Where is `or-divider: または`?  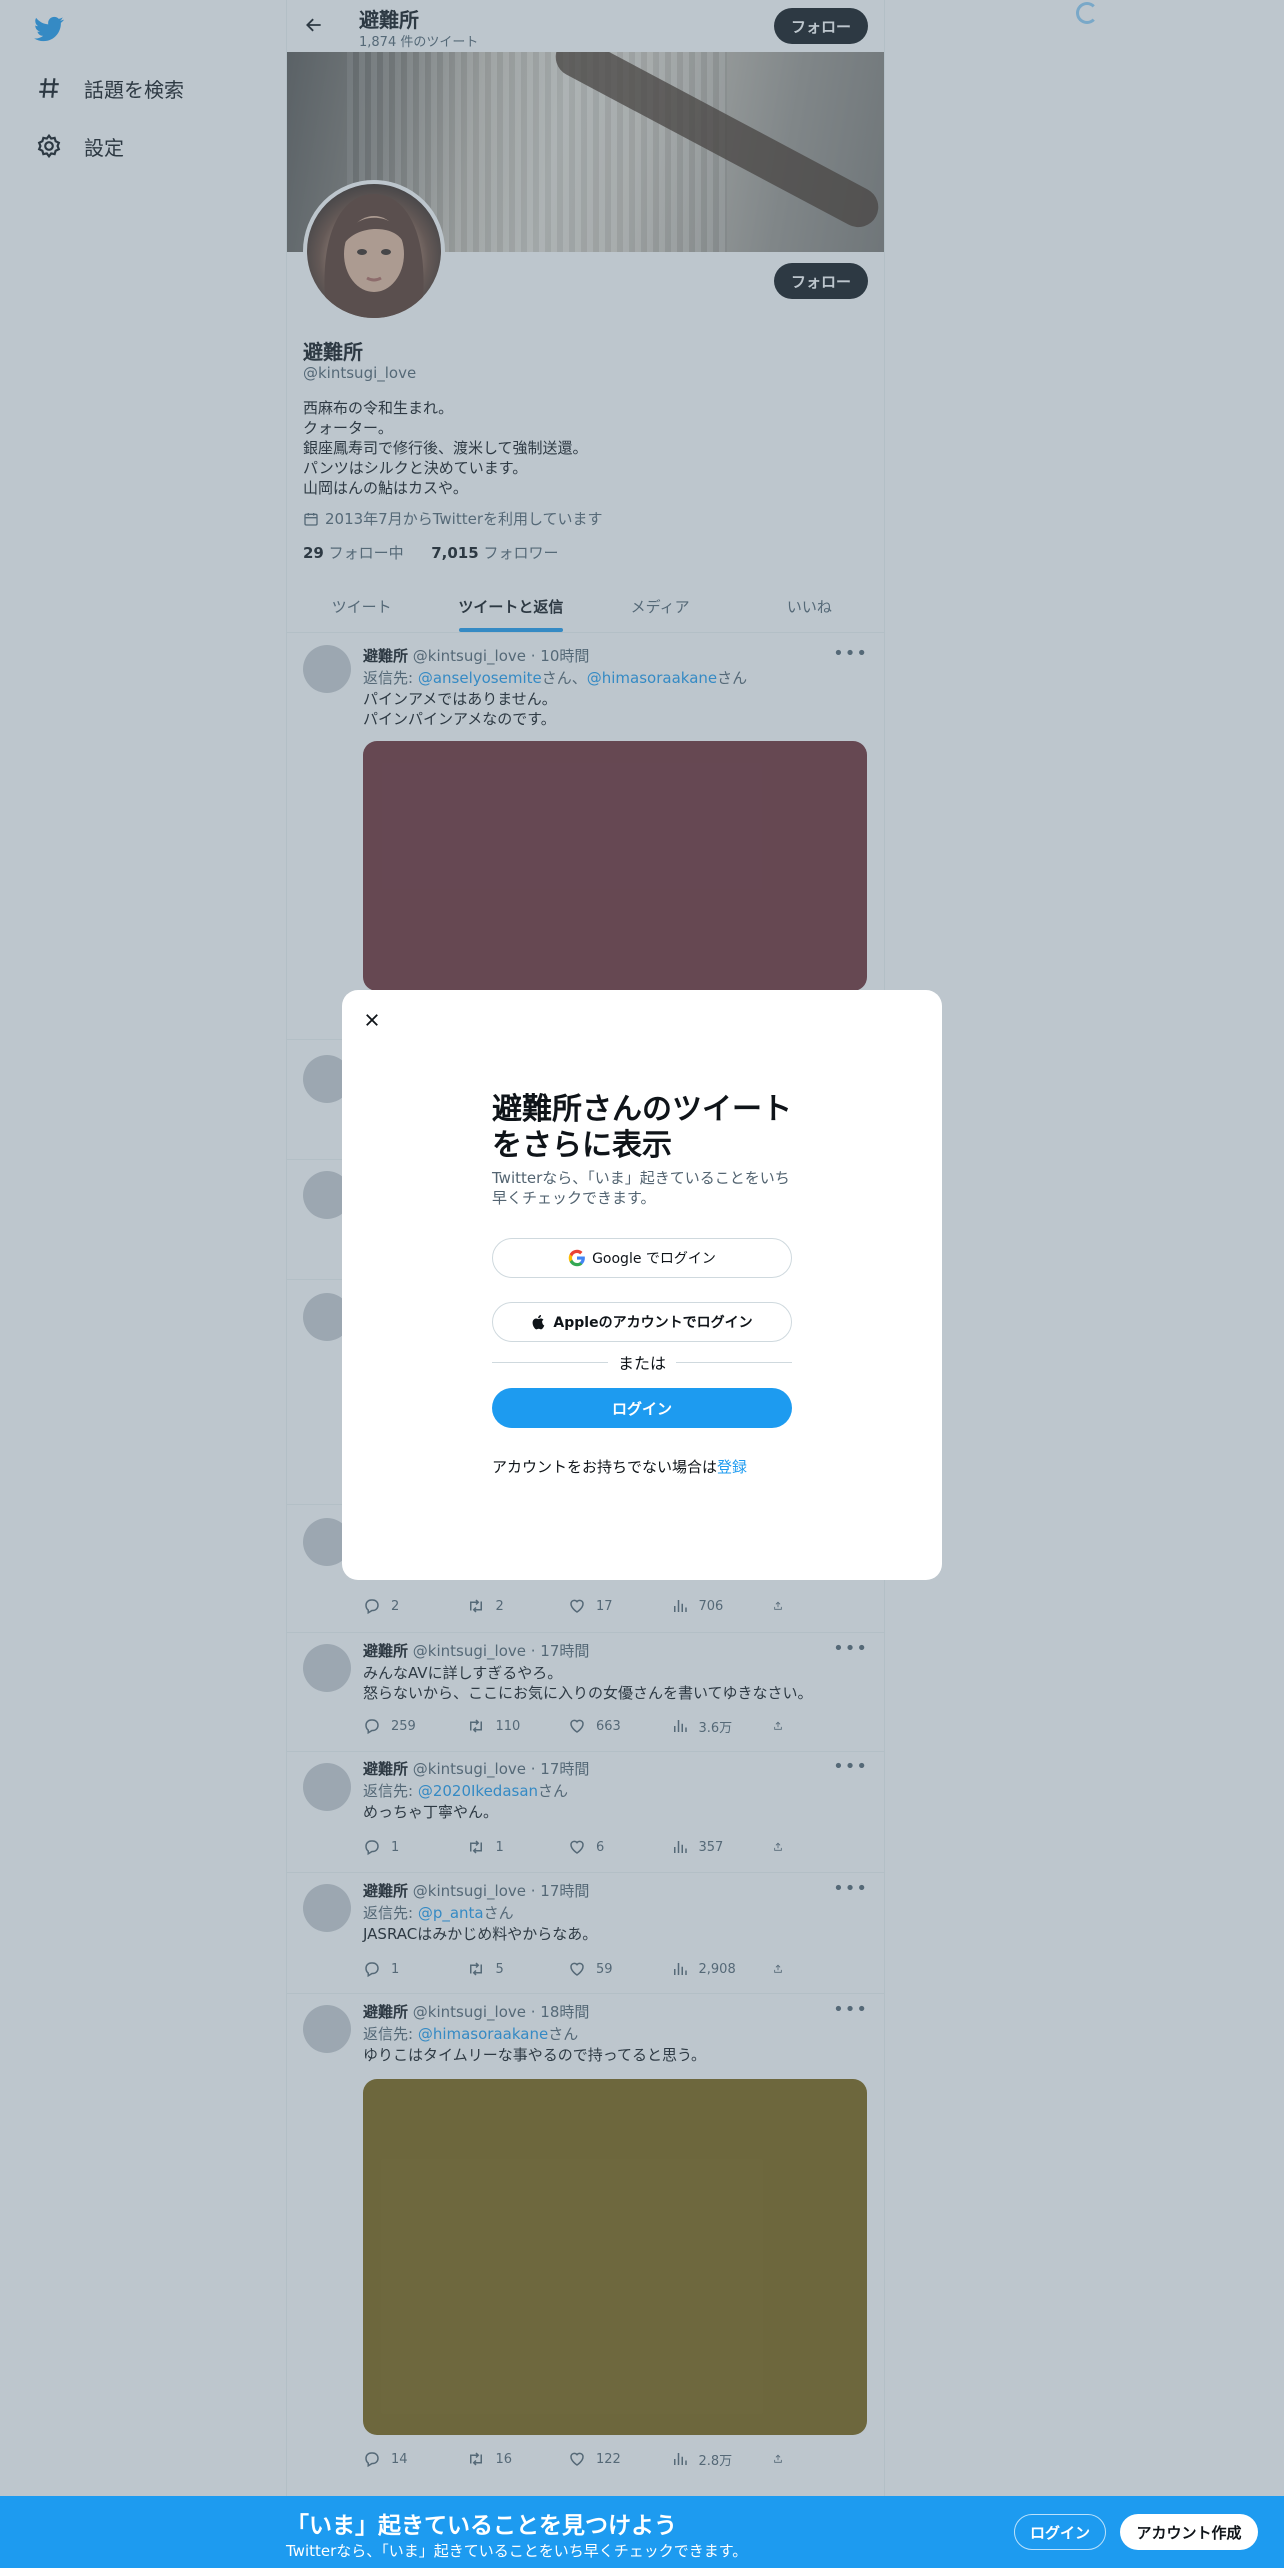
or-divider: または is located at coordinates (642, 1362).